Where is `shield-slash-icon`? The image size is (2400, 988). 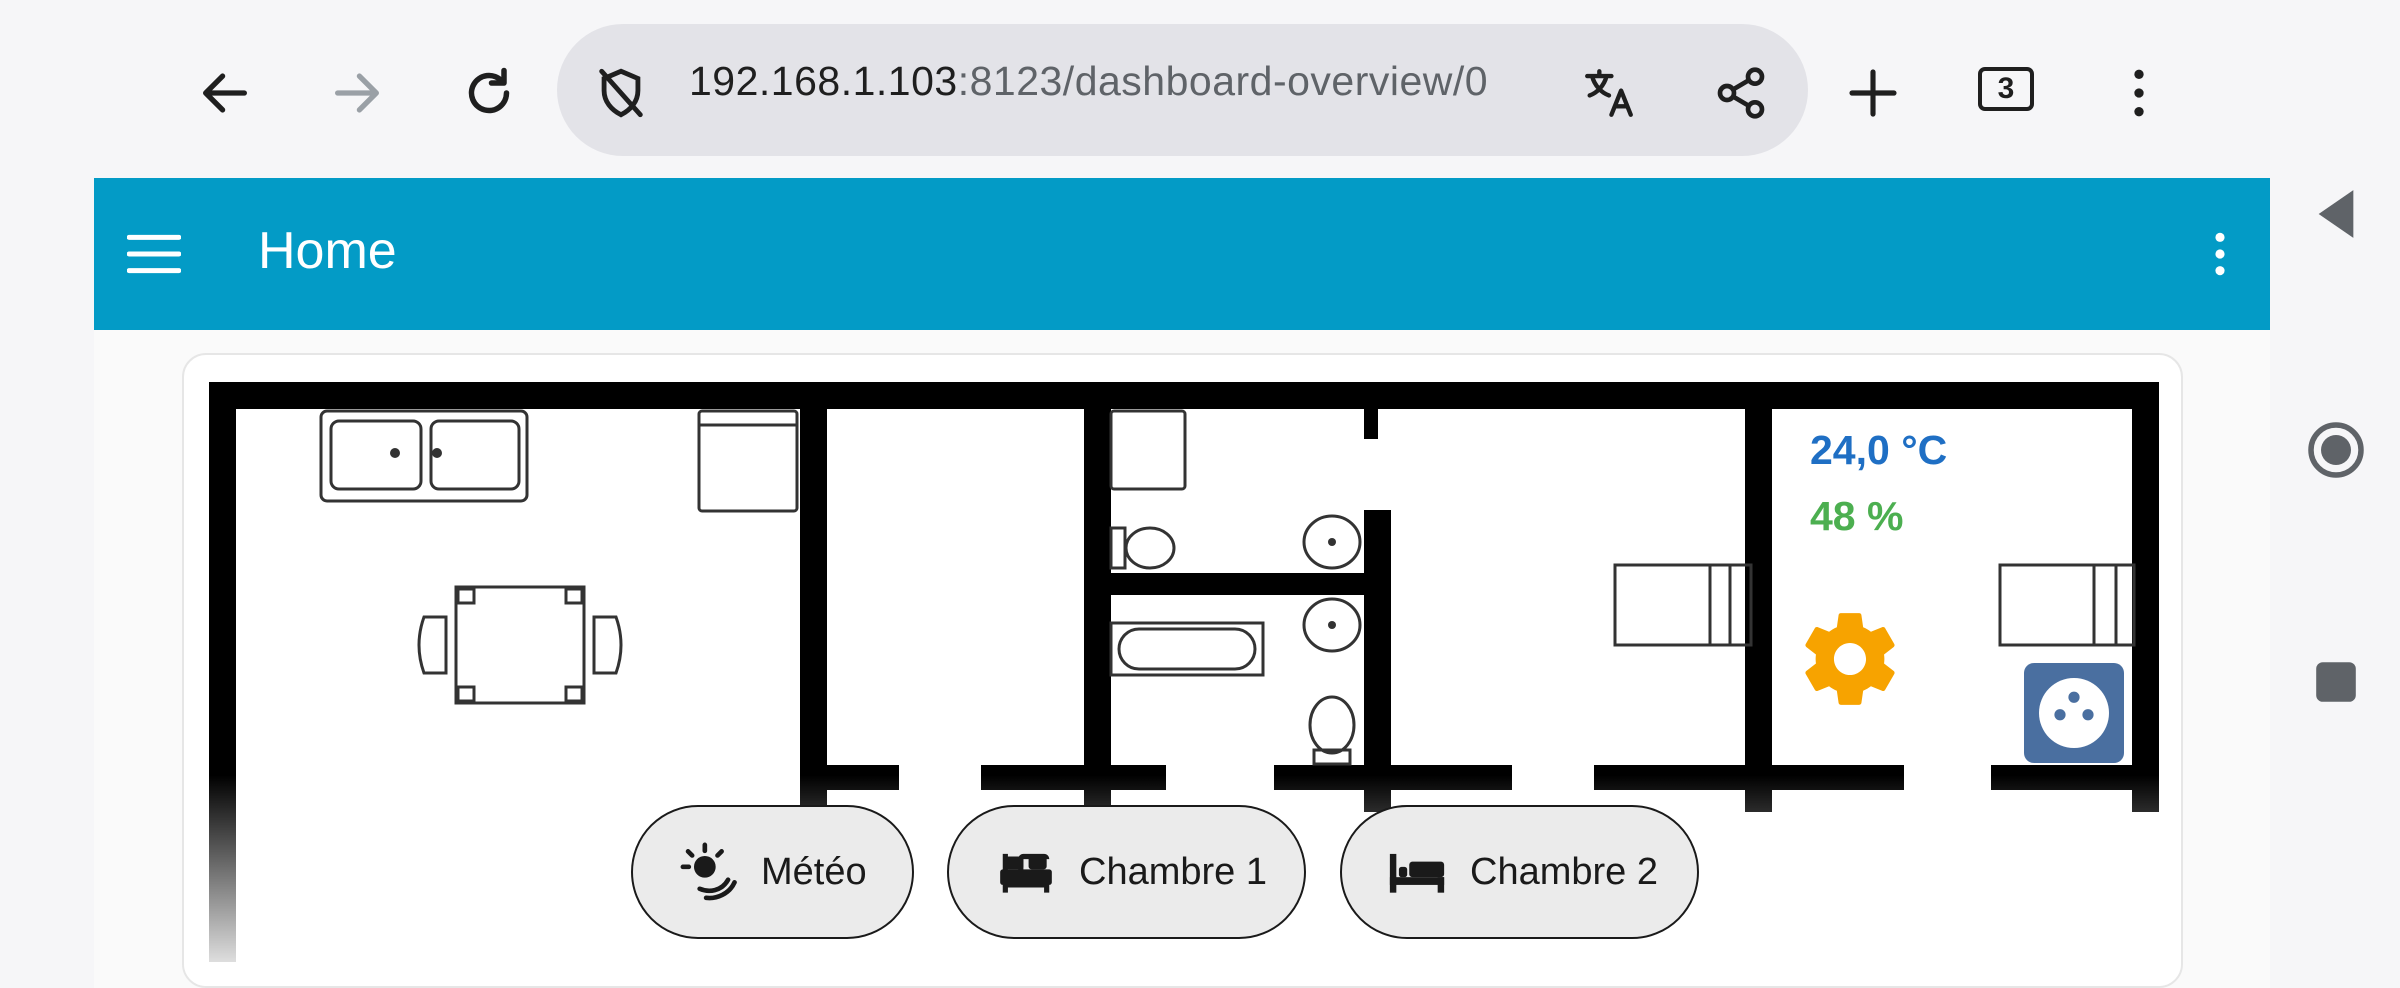 shield-slash-icon is located at coordinates (621, 93).